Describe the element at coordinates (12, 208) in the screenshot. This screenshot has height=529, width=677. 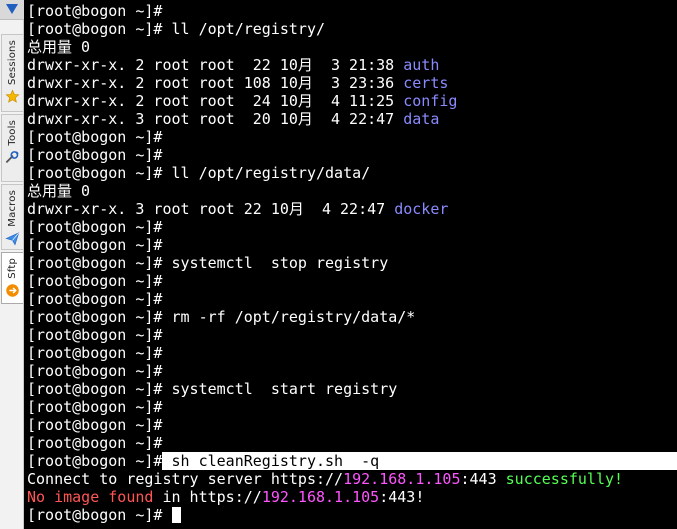
I see `tab-label: Macros` at that location.